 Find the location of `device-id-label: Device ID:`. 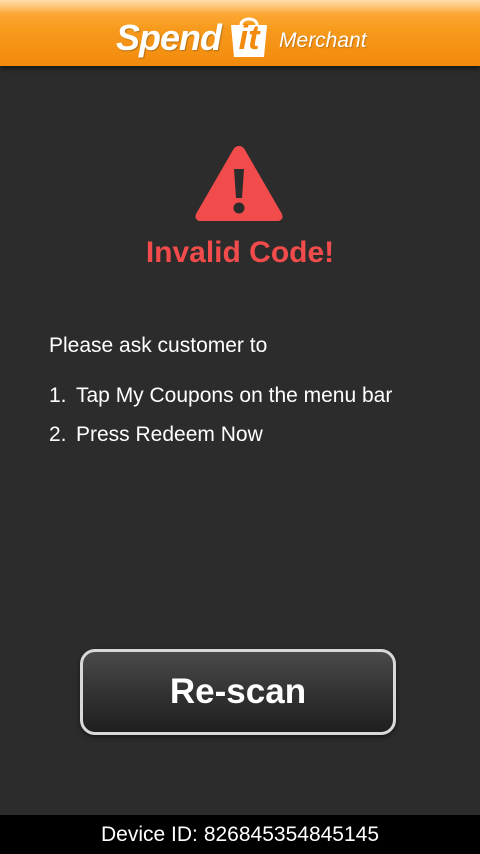

device-id-label: Device ID: is located at coordinates (149, 834).